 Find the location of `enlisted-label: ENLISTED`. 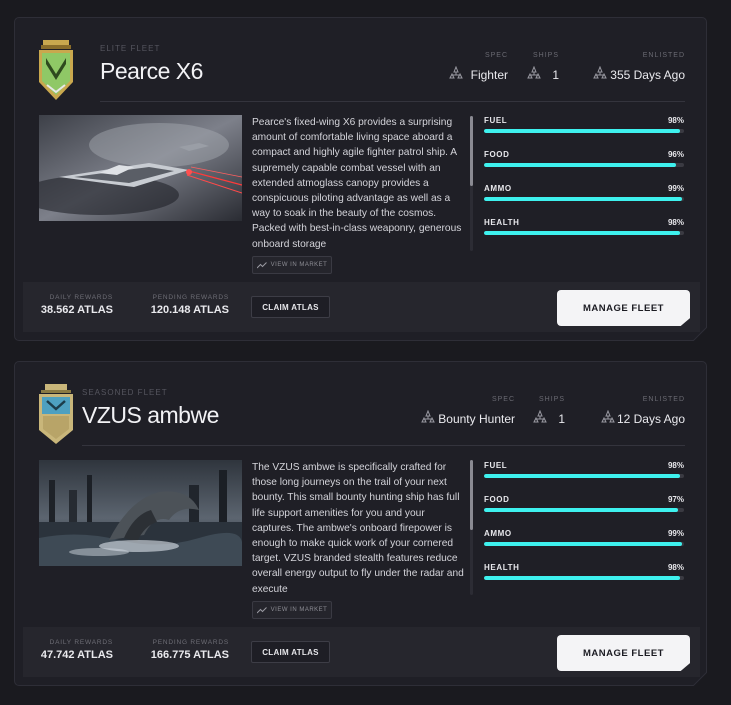

enlisted-label: ENLISTED is located at coordinates (663, 399).